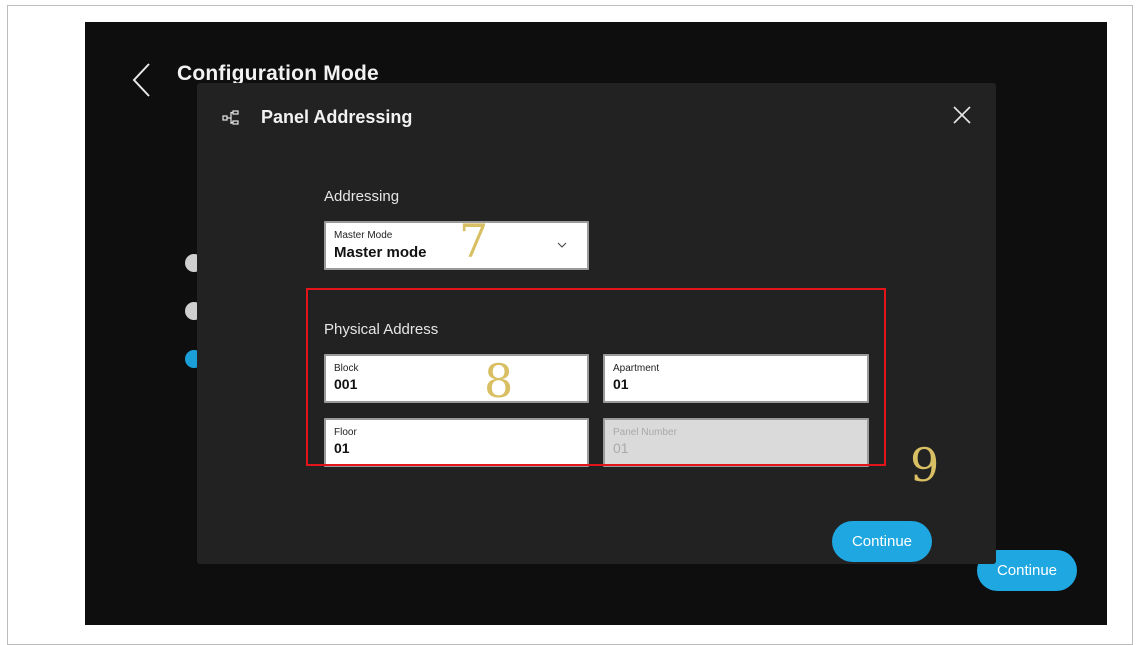  I want to click on highlight-box, so click(596, 377).